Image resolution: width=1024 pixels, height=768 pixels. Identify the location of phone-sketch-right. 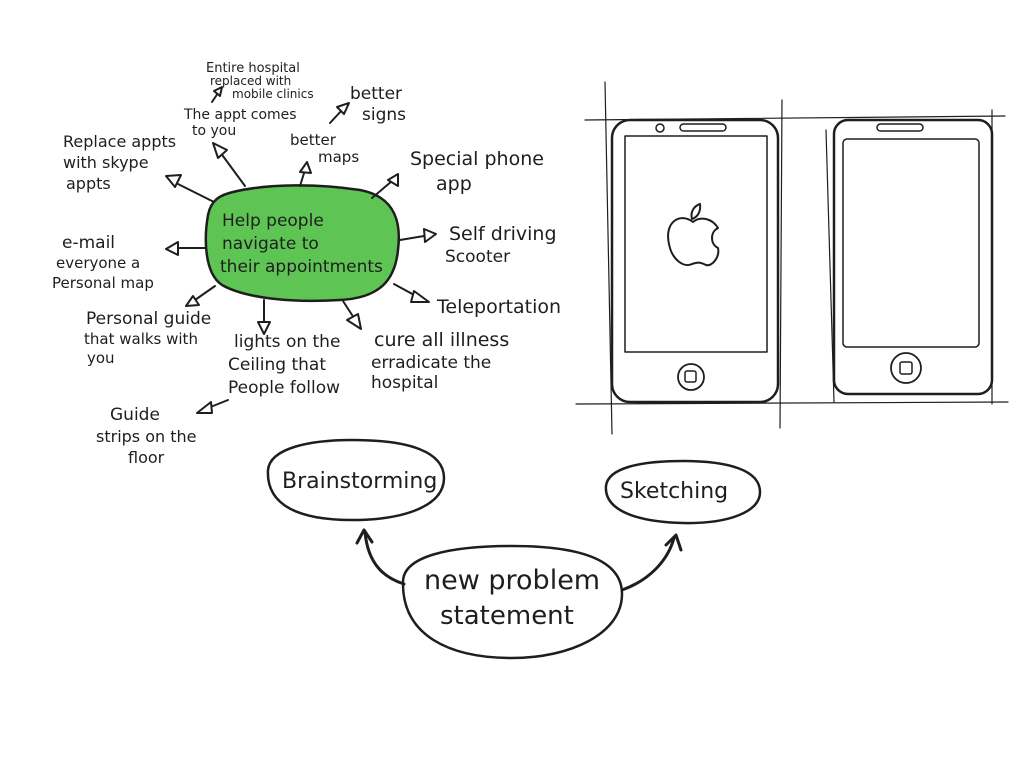
(913, 257).